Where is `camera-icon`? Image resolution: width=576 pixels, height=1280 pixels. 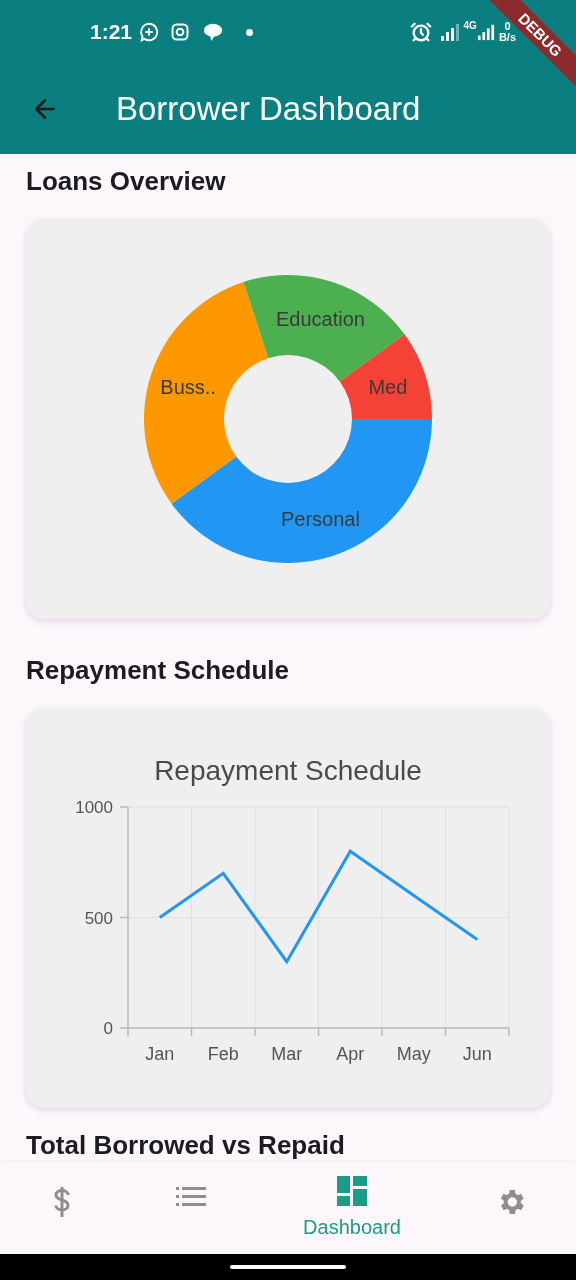
camera-icon is located at coordinates (180, 32).